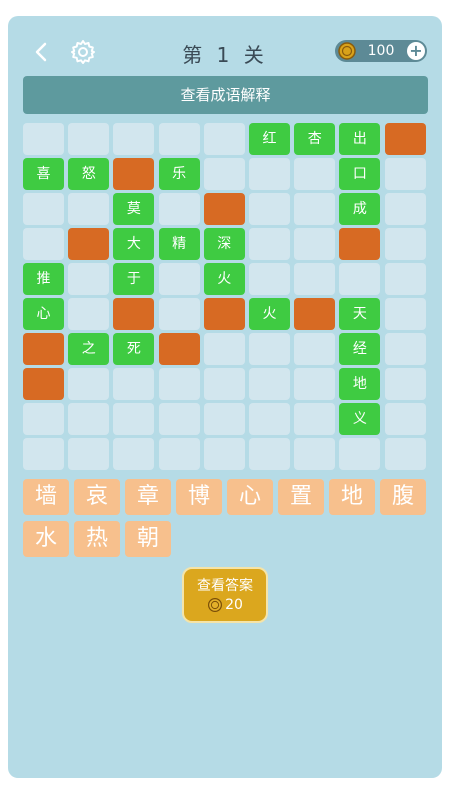 This screenshot has height=800, width=450. What do you see at coordinates (89, 349) in the screenshot?
I see `board-cell-filled: 之` at bounding box center [89, 349].